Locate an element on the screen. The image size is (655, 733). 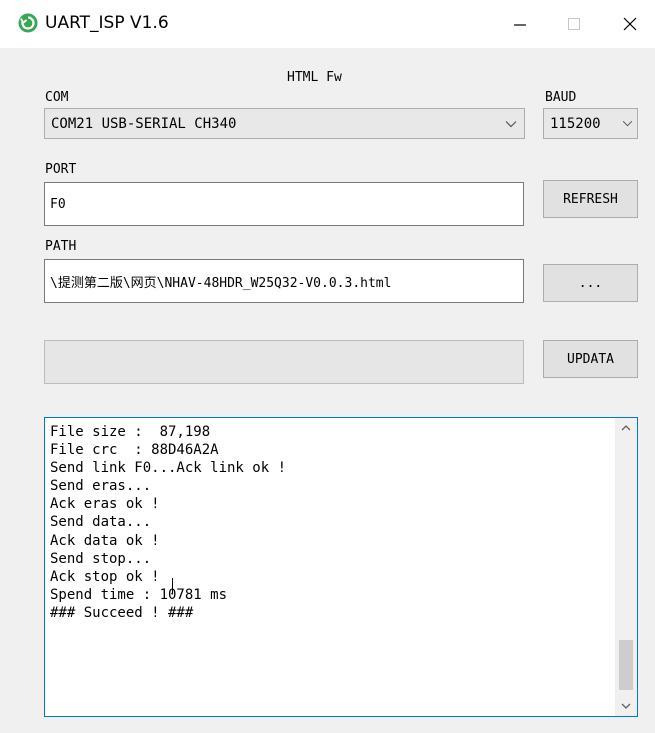
maximize-button is located at coordinates (574, 24).